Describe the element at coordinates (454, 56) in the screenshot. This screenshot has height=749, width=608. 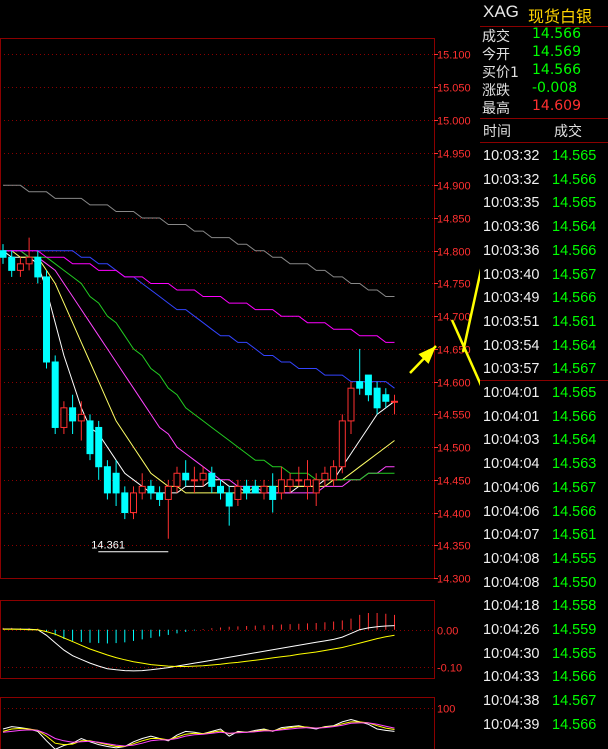
I see `y-tick-label: 15.100` at that location.